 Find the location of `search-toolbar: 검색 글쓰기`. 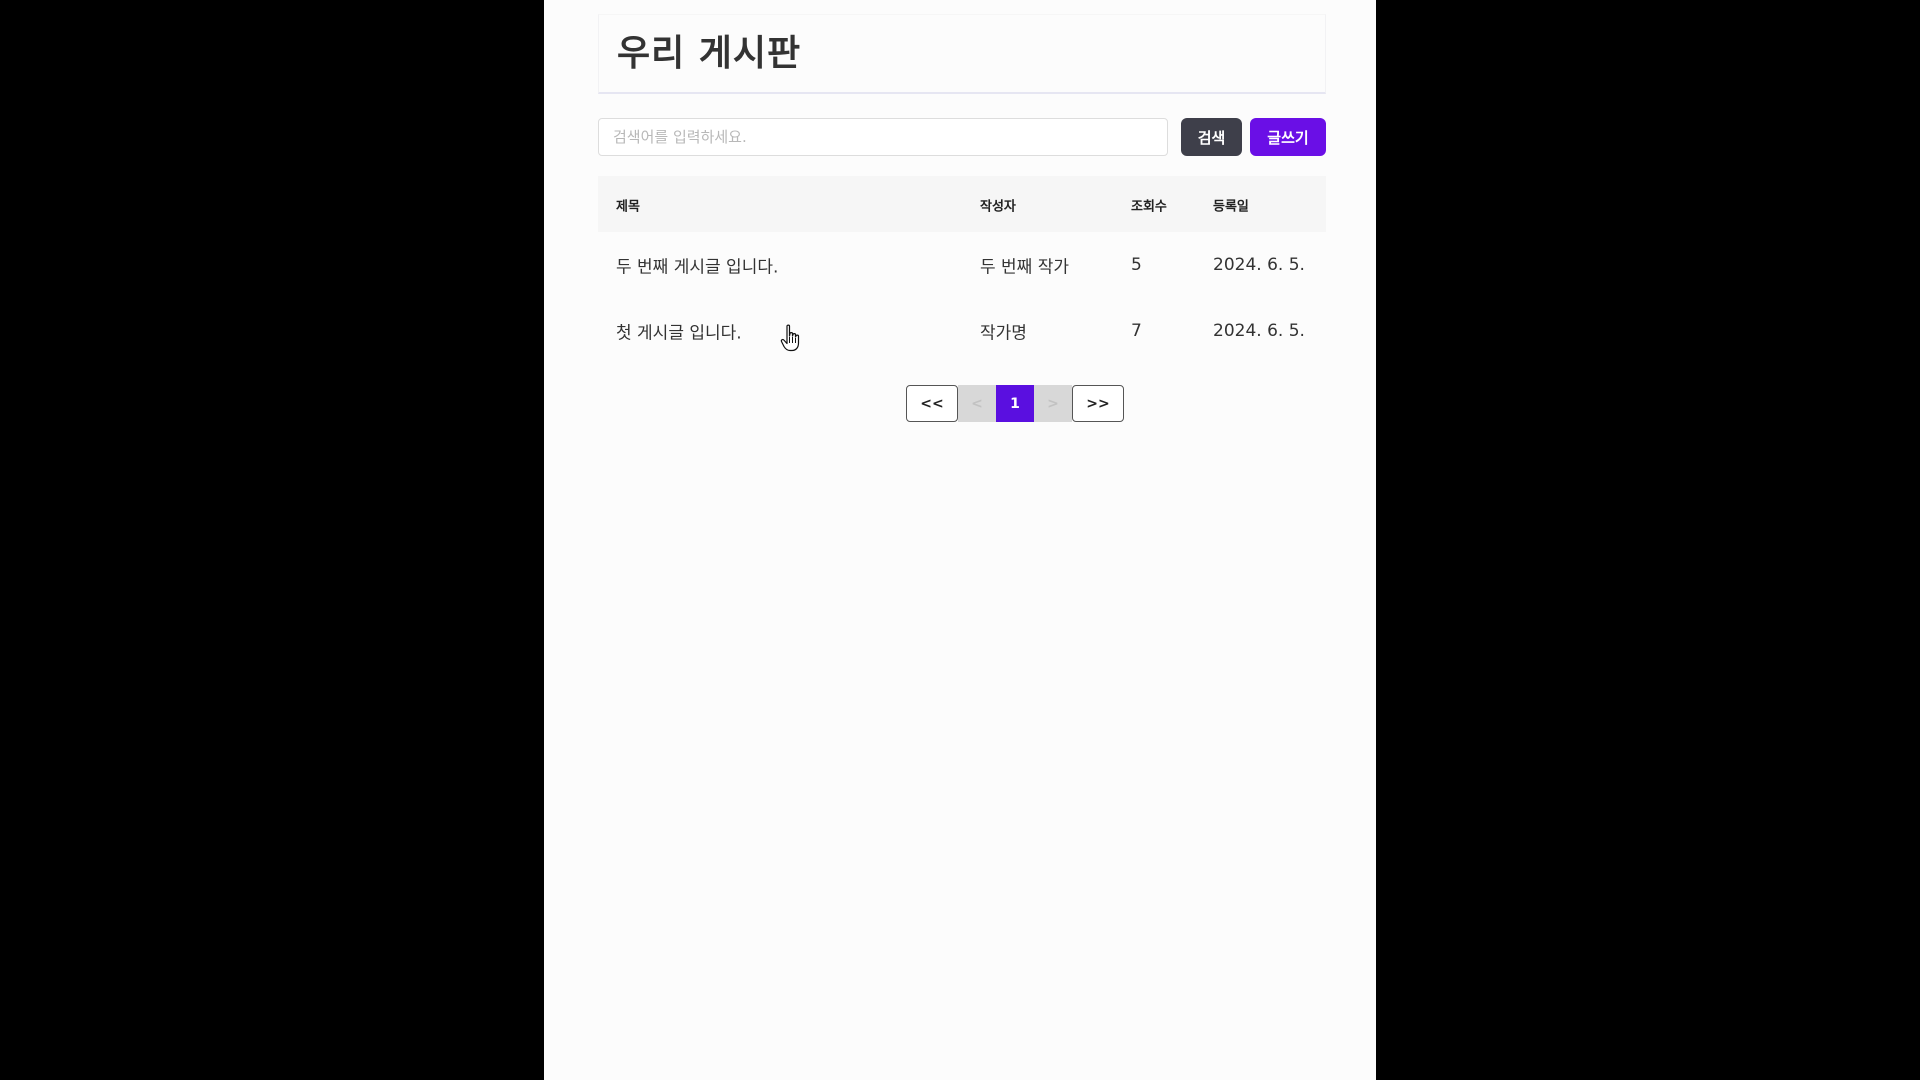

search-toolbar: 검색 글쓰기 is located at coordinates (962, 137).